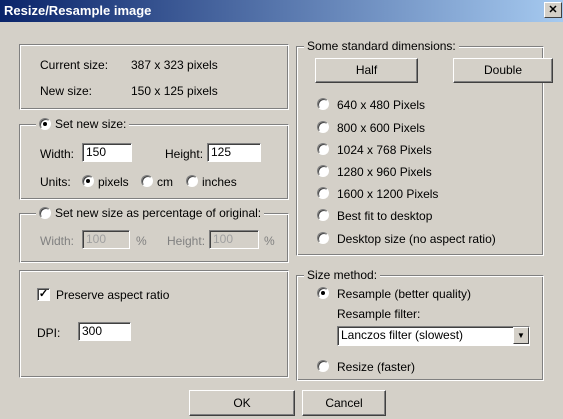 Image resolution: width=563 pixels, height=419 pixels. Describe the element at coordinates (521, 335) in the screenshot. I see `chevron-down-icon: ▼` at that location.